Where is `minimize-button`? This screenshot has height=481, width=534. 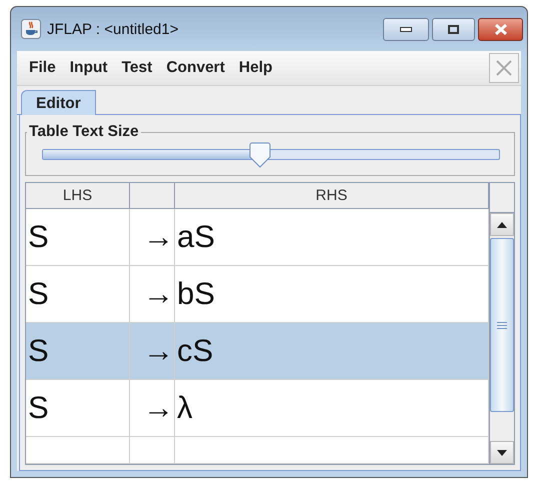
minimize-button is located at coordinates (406, 29).